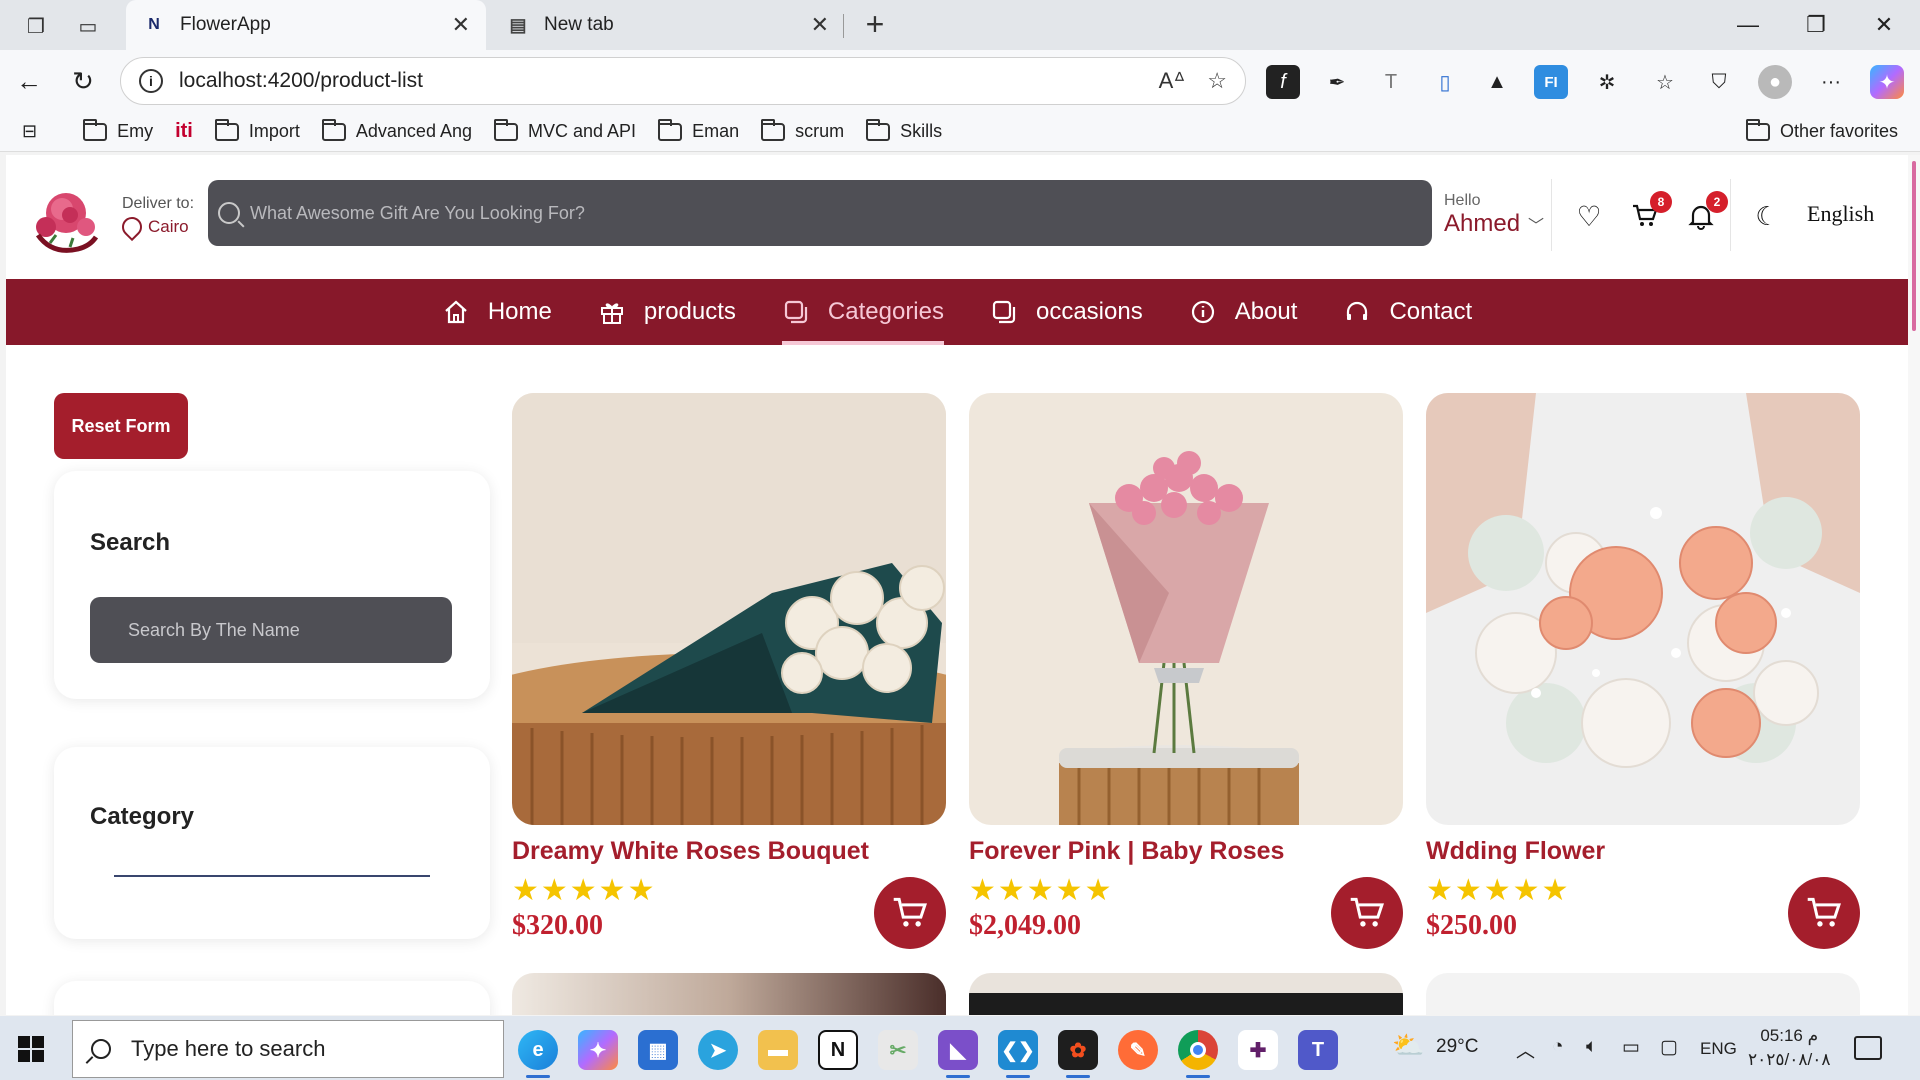 The width and height of the screenshot is (1920, 1080). Describe the element at coordinates (1186, 609) in the screenshot. I see `product-image-pink-roses` at that location.